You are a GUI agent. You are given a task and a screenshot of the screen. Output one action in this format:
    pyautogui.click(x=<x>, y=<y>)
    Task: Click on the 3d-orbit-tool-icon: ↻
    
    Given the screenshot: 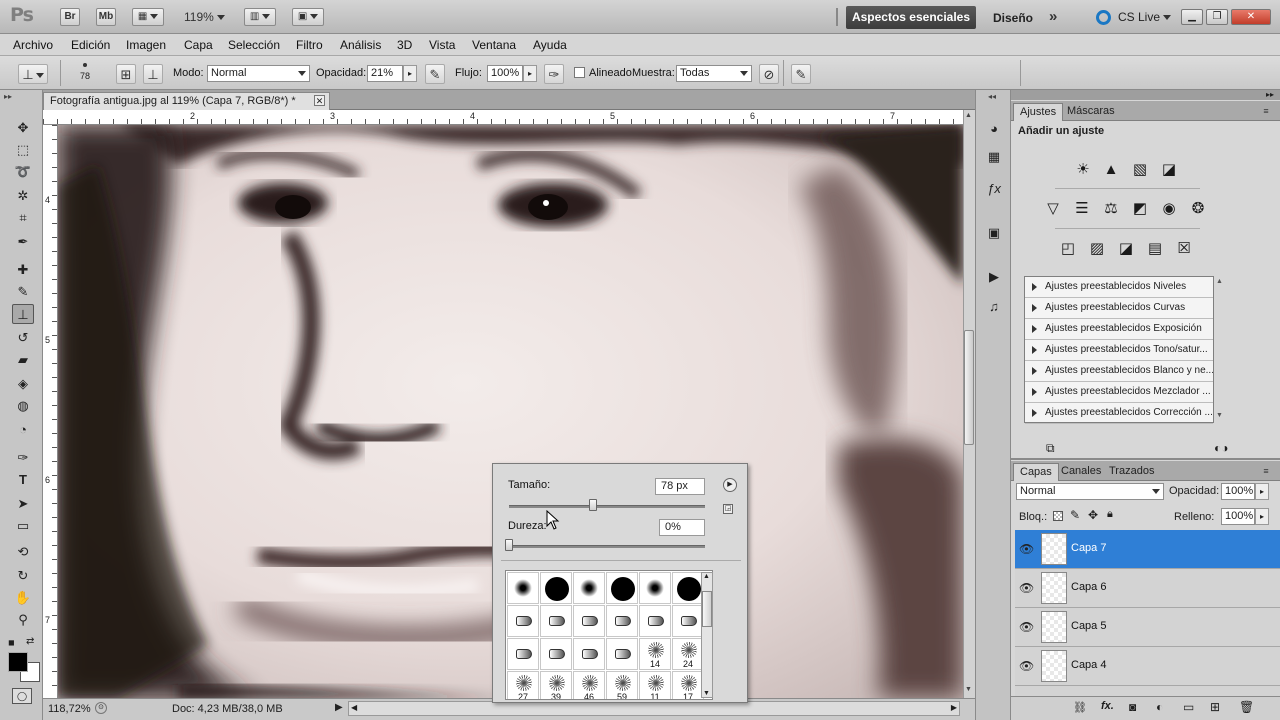 What is the action you would take?
    pyautogui.click(x=23, y=576)
    